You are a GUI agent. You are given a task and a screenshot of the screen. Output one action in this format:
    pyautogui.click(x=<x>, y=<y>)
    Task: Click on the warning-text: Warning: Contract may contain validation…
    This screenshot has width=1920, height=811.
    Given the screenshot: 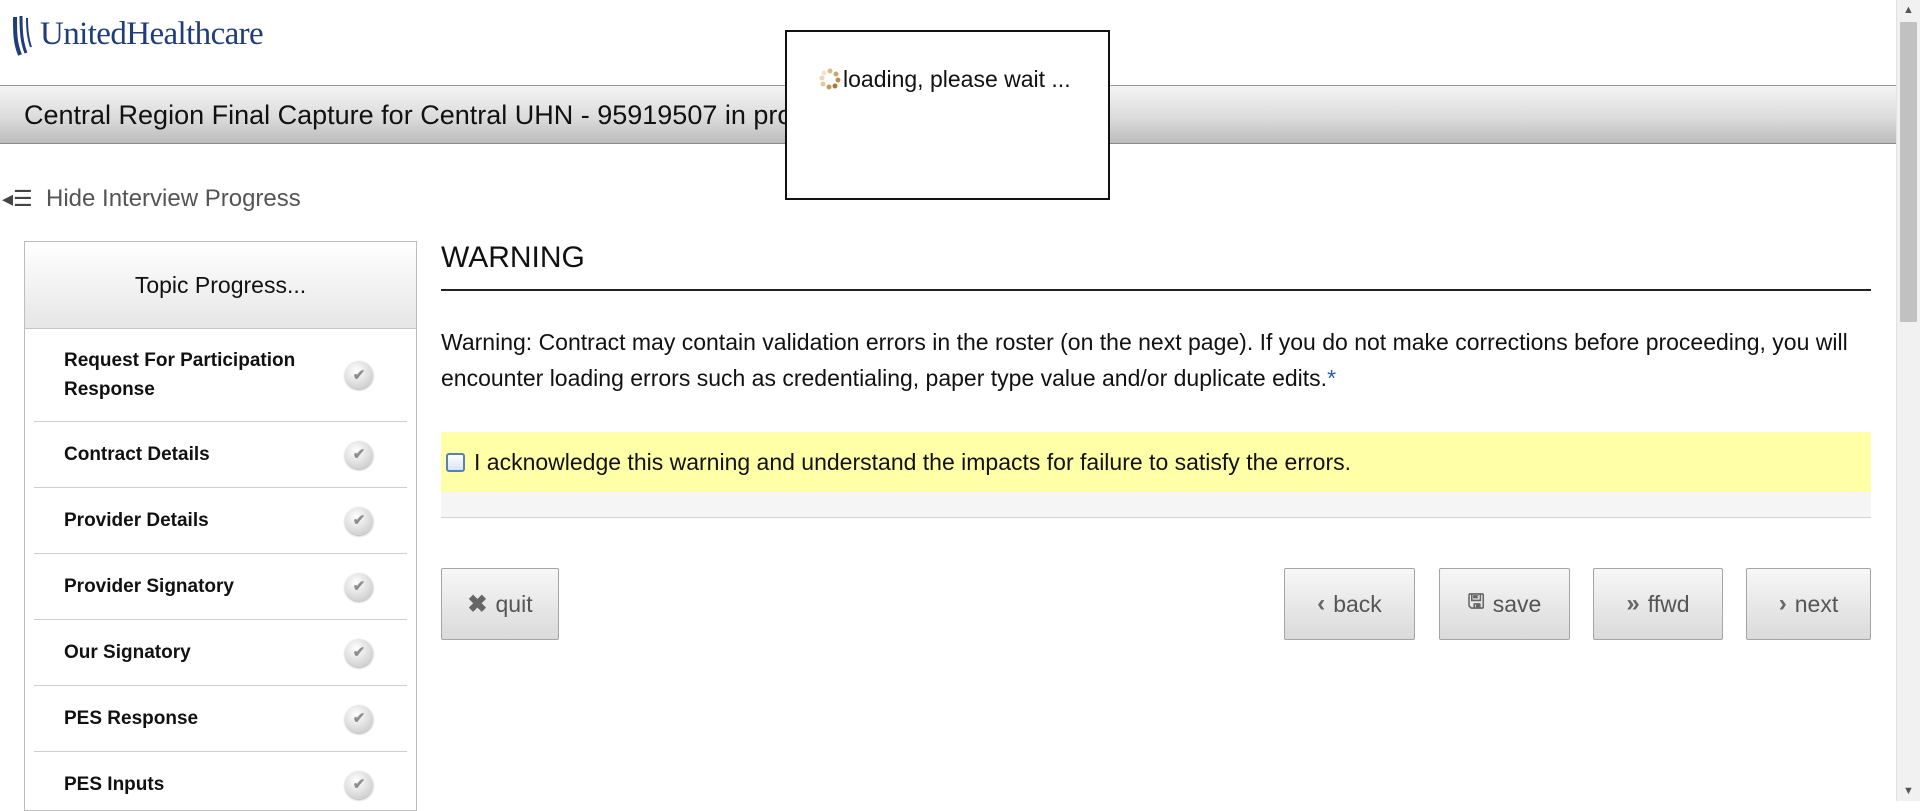 What is the action you would take?
    pyautogui.click(x=1144, y=360)
    